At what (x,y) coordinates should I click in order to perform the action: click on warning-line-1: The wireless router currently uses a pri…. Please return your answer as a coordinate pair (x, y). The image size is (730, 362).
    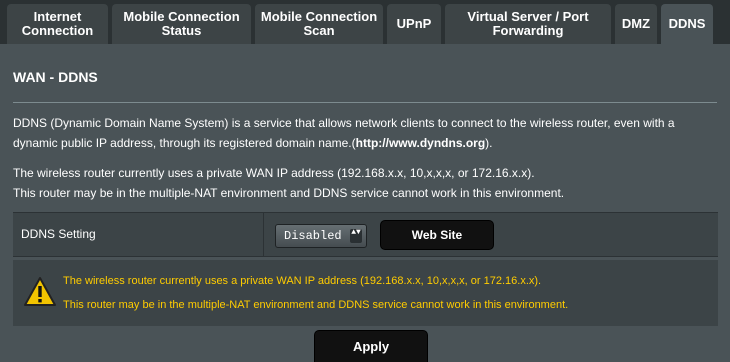
    Looking at the image, I should click on (302, 281).